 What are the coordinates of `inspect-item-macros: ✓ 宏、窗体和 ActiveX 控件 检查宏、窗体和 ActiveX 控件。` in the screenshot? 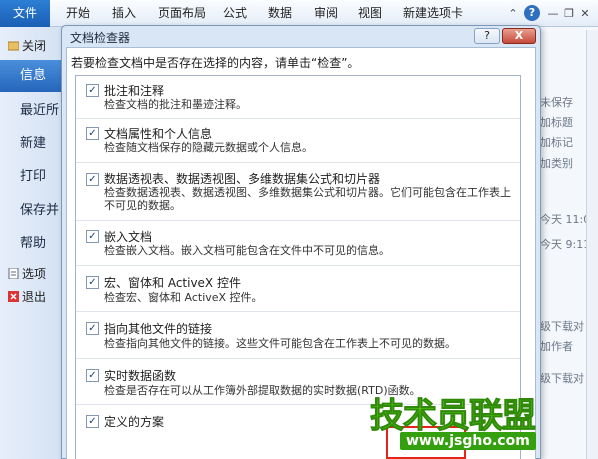 It's located at (298, 289).